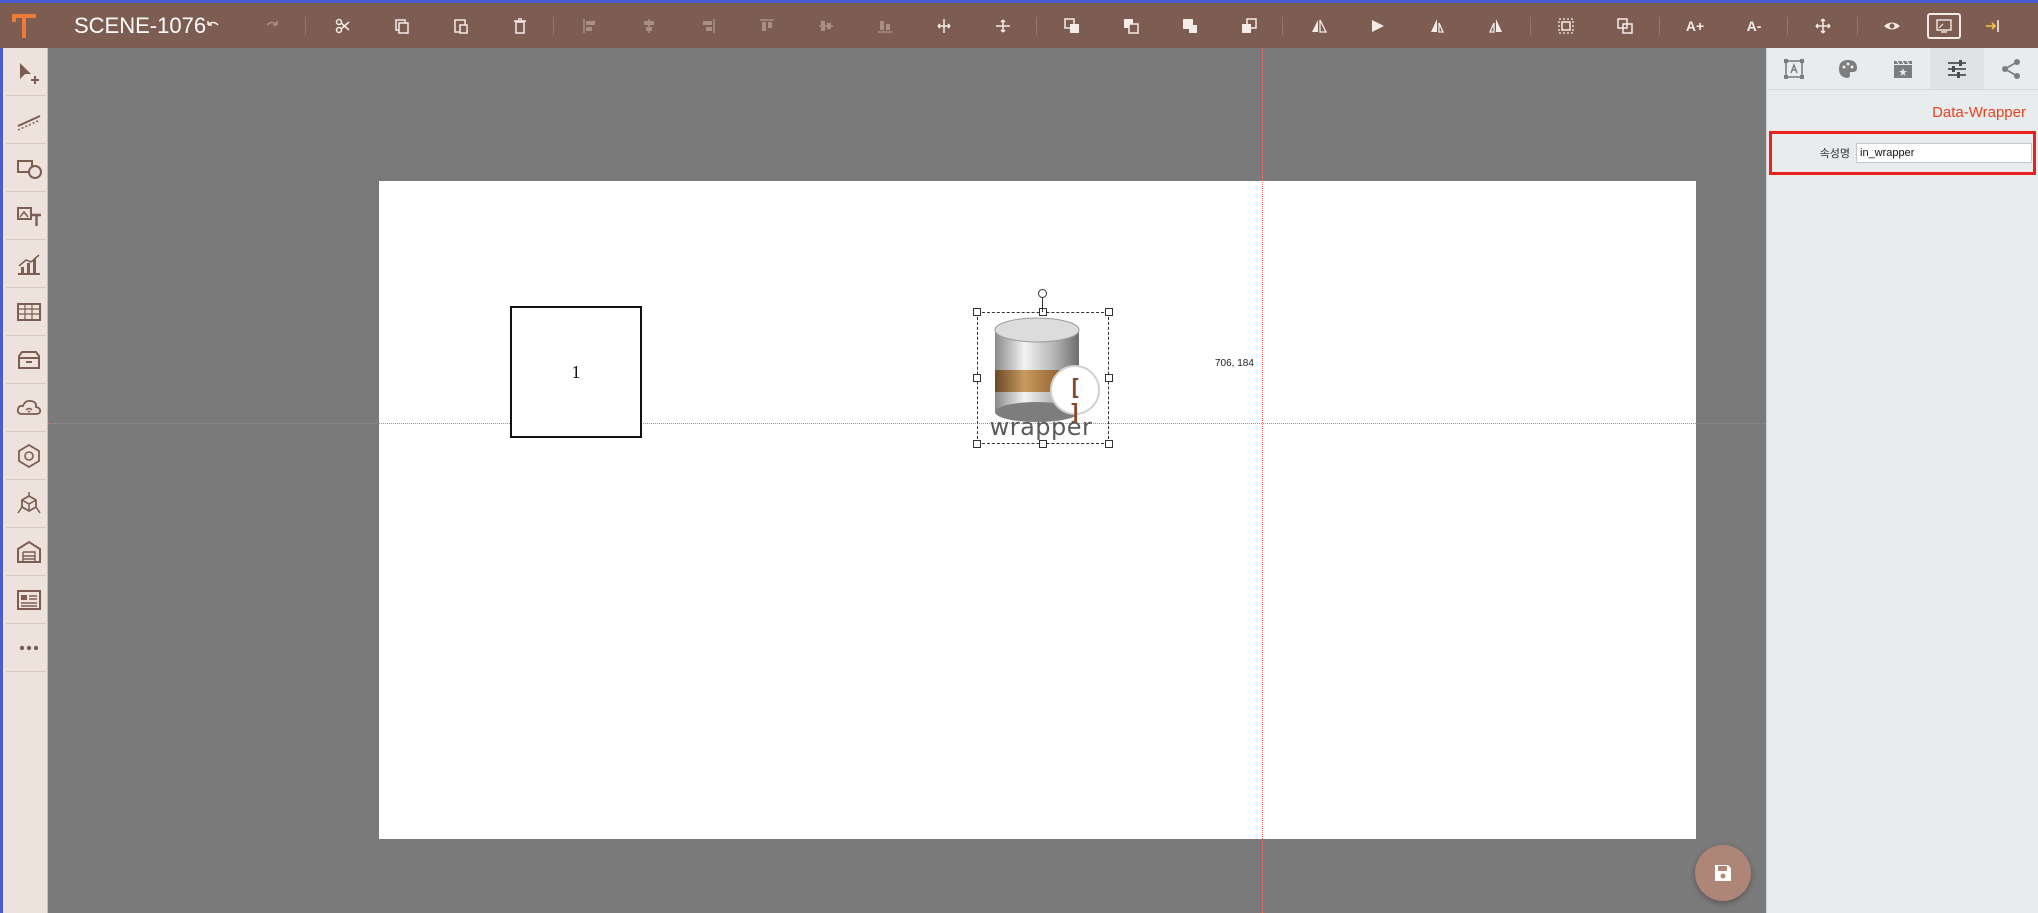  Describe the element at coordinates (1319, 25) in the screenshot. I see `flip-horizontal-icon` at that location.